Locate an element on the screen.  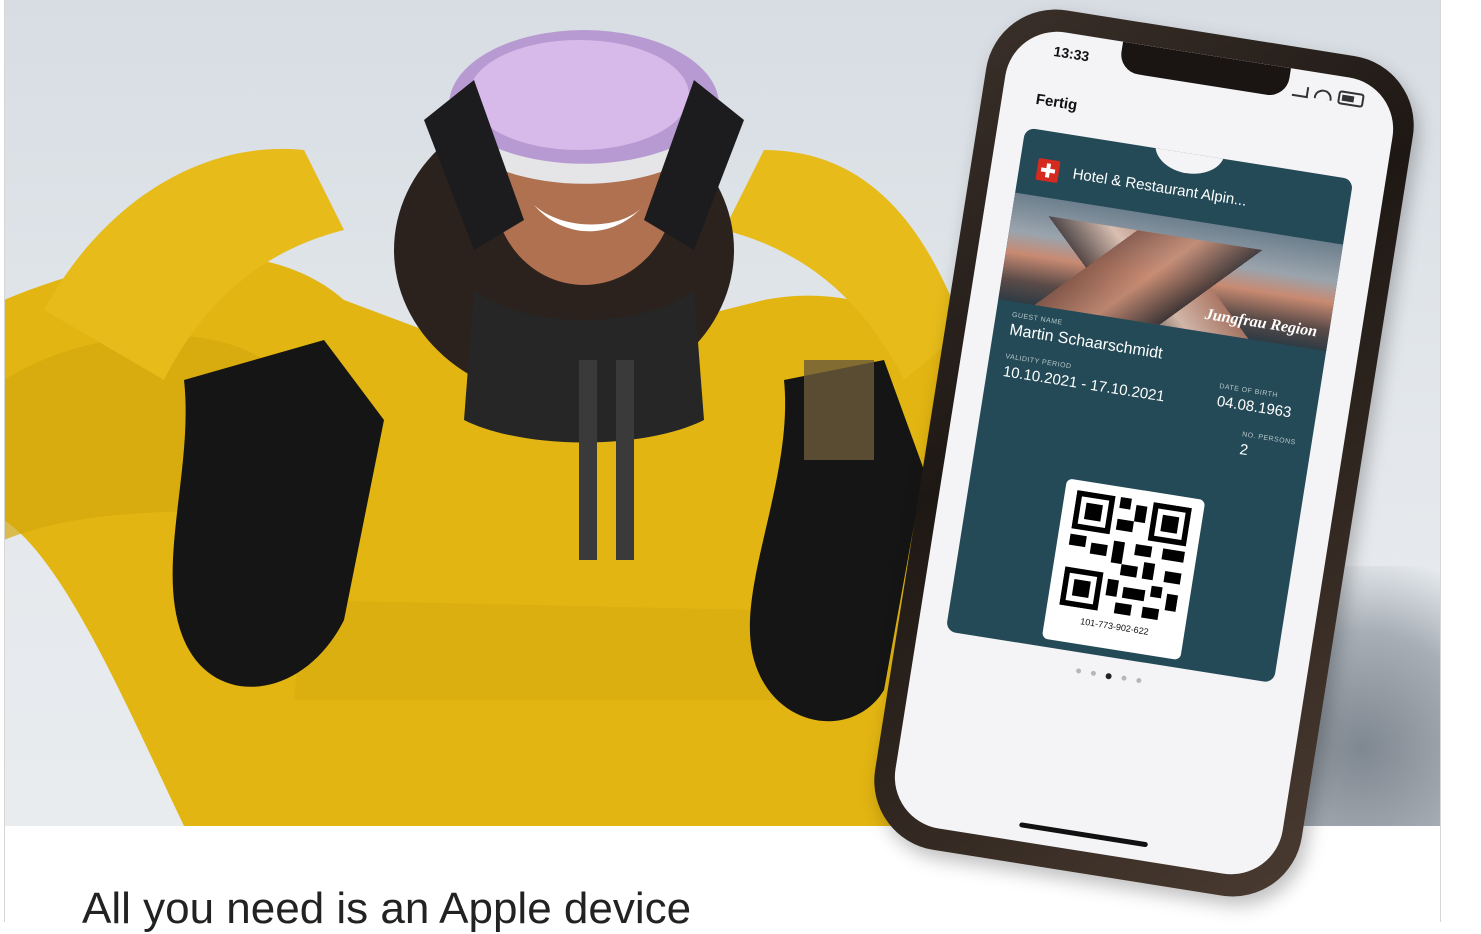
wifi-icon is located at coordinates (1323, 94).